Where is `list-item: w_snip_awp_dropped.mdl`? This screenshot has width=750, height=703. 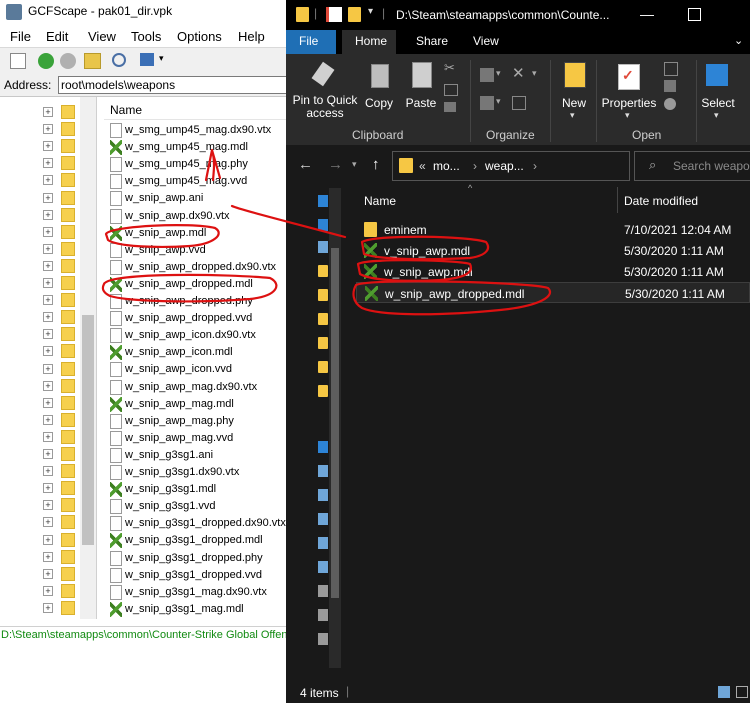
list-item: w_snip_awp_dropped.mdl is located at coordinates (202, 284).